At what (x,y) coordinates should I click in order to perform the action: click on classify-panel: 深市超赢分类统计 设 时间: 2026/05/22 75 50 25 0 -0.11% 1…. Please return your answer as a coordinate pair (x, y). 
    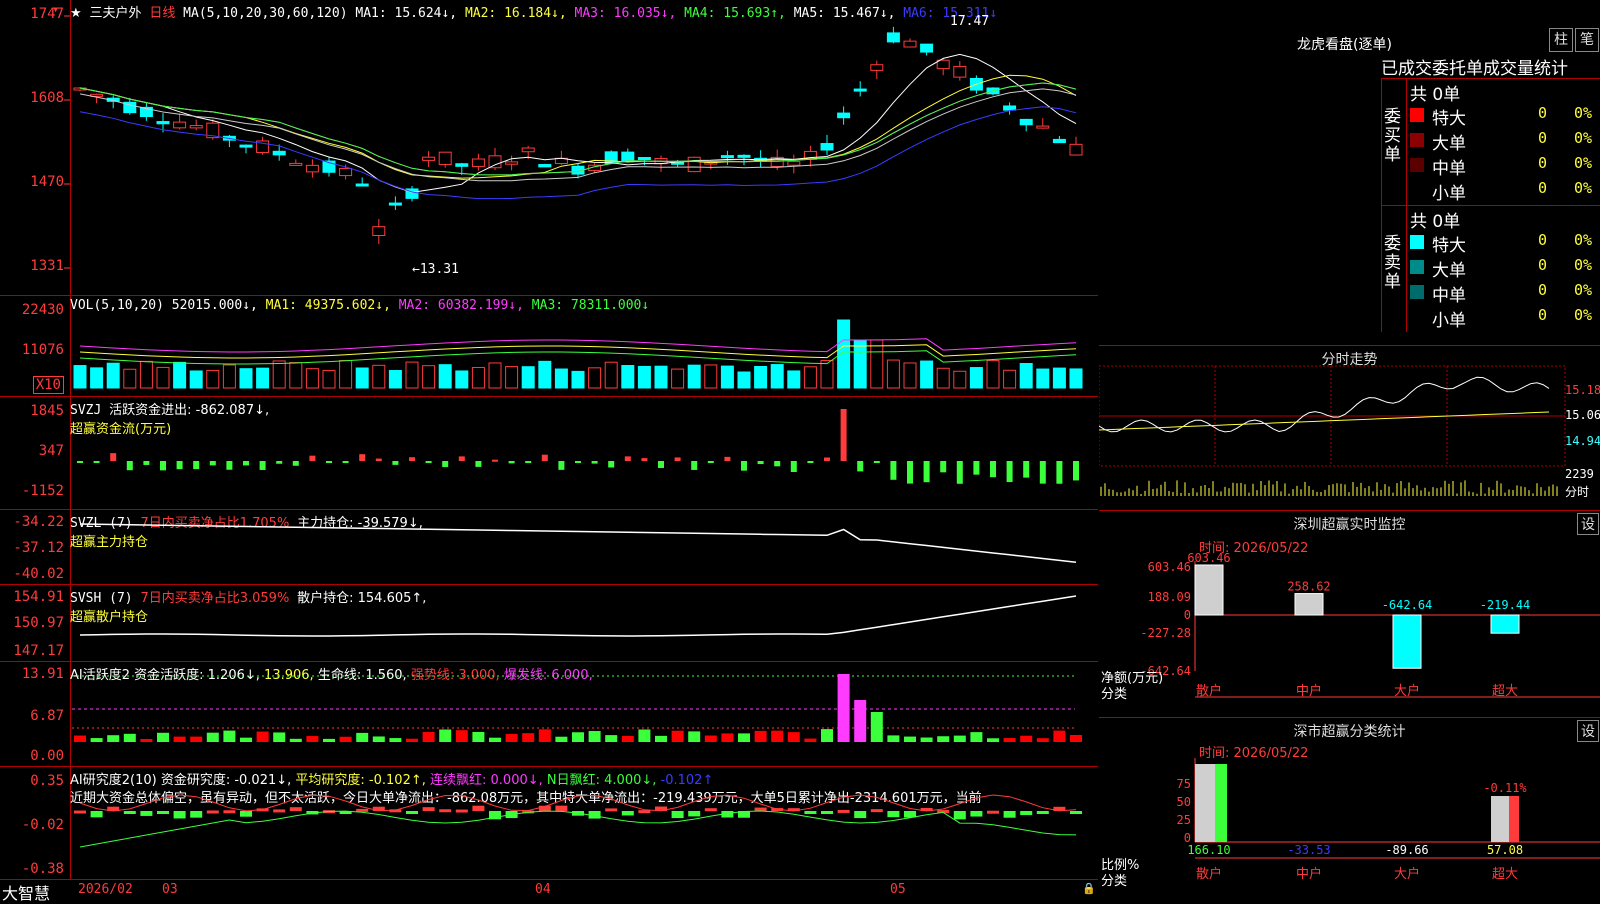
    Looking at the image, I should click on (1349, 809).